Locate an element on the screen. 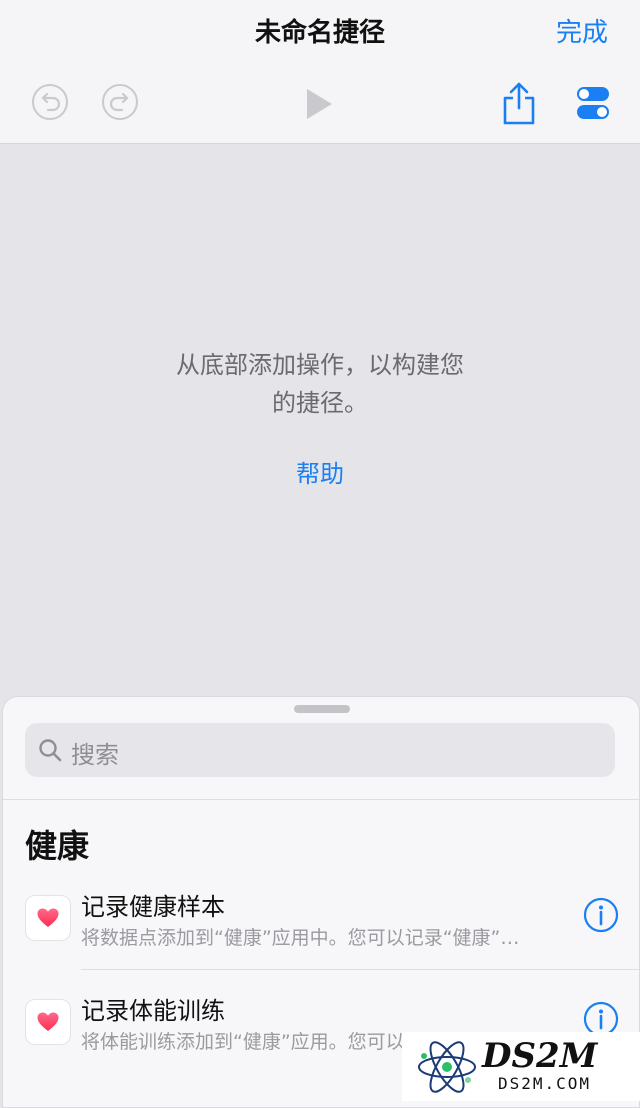 The image size is (640, 1108). section-title-health: 健康 is located at coordinates (57, 846).